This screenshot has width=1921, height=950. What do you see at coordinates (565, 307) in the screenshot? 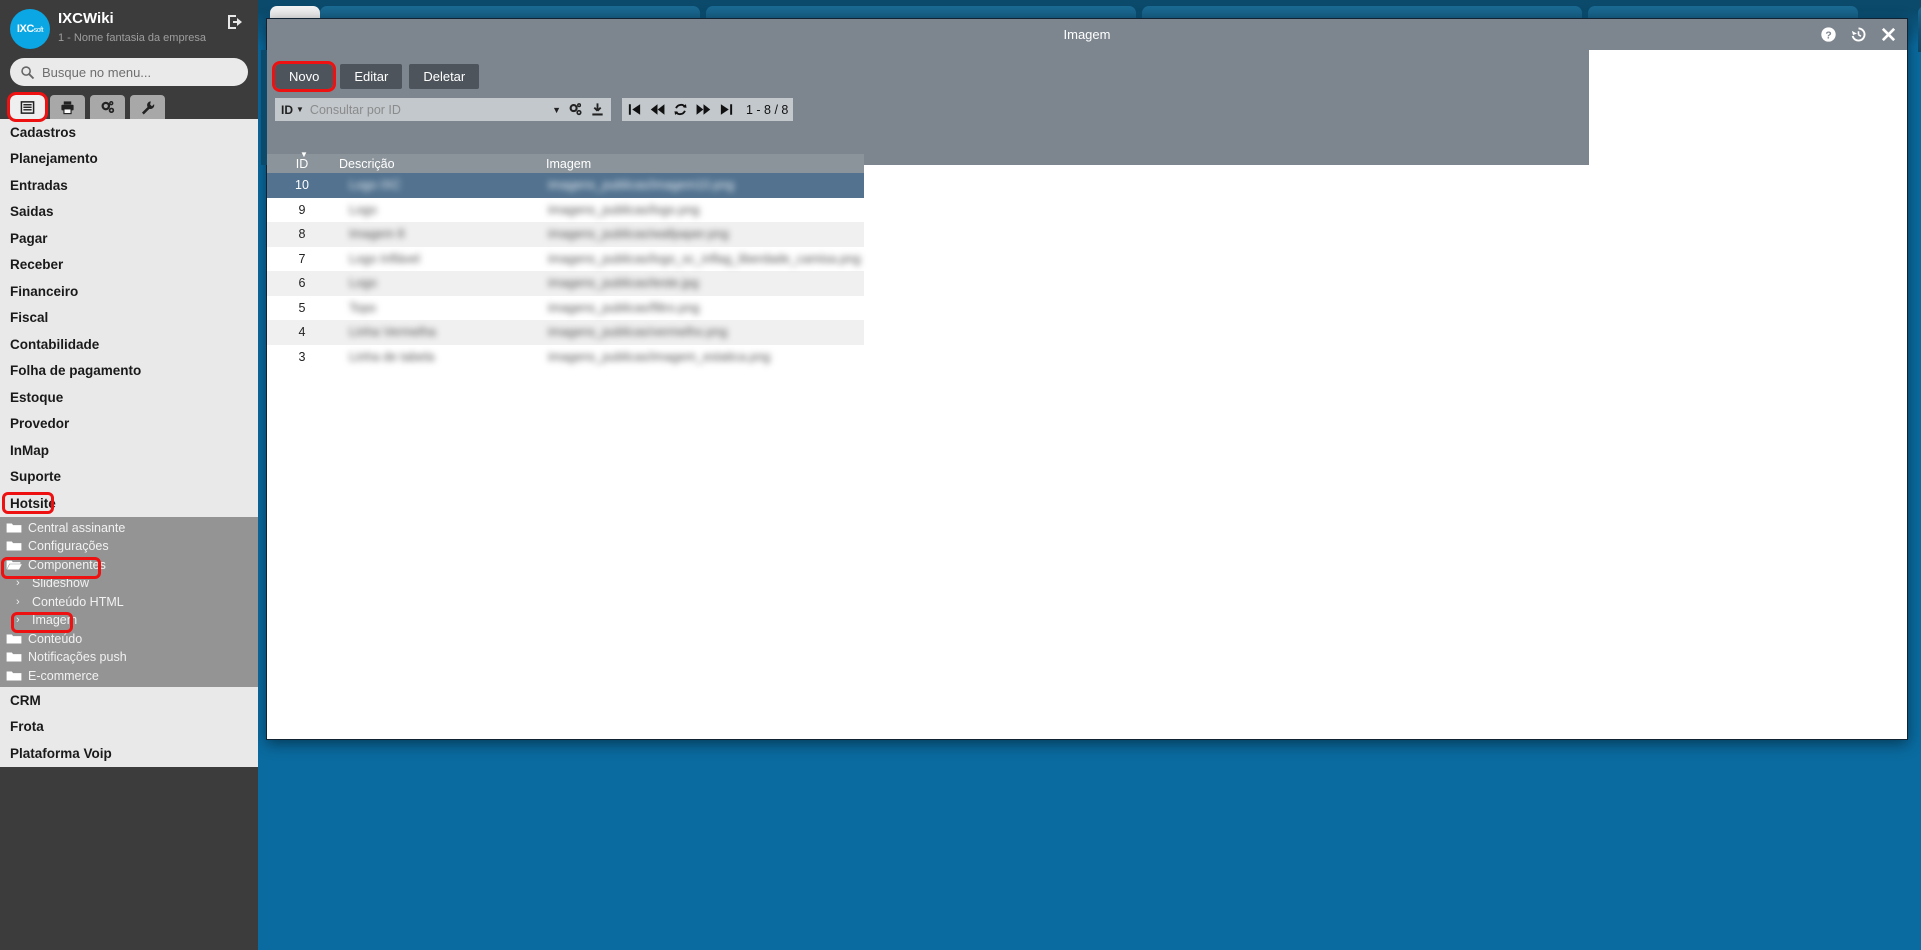
I see `table-row: 5 Topo imagens_publicas/filtro.png` at bounding box center [565, 307].